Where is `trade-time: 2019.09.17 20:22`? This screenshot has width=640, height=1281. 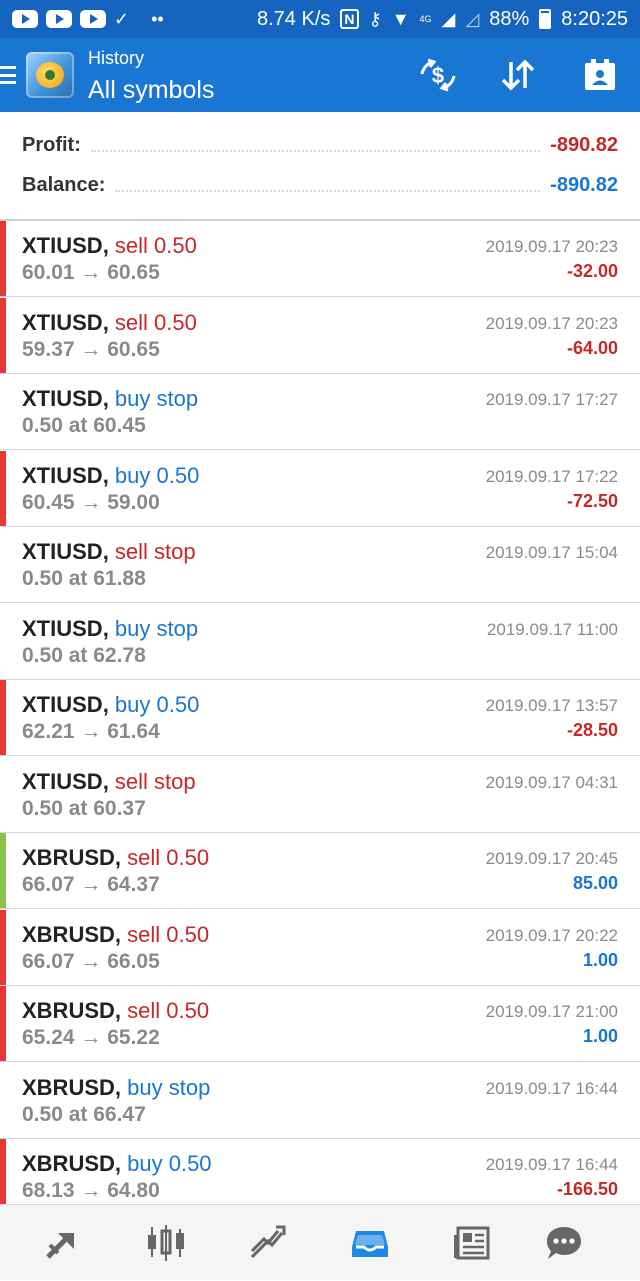 trade-time: 2019.09.17 20:22 is located at coordinates (551, 935).